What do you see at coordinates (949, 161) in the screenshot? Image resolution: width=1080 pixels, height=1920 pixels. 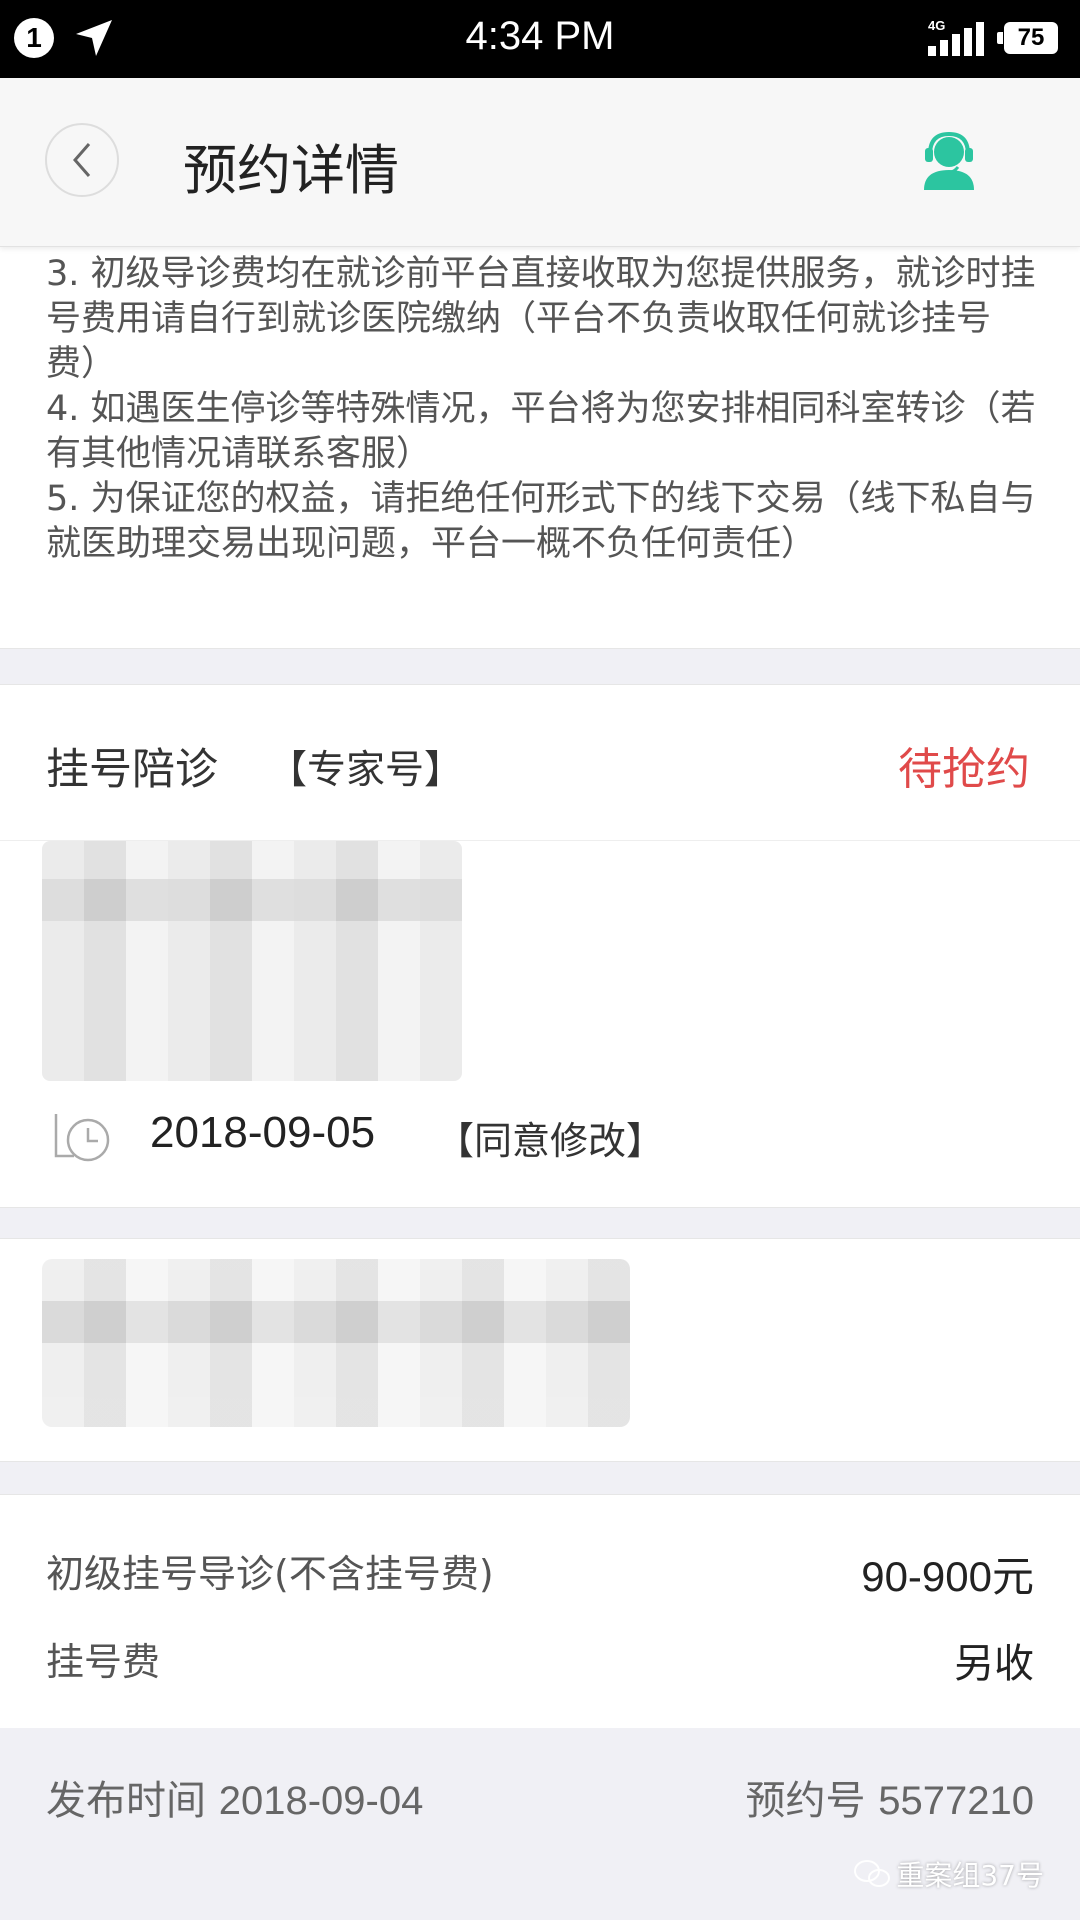 I see `customer-service-icon` at bounding box center [949, 161].